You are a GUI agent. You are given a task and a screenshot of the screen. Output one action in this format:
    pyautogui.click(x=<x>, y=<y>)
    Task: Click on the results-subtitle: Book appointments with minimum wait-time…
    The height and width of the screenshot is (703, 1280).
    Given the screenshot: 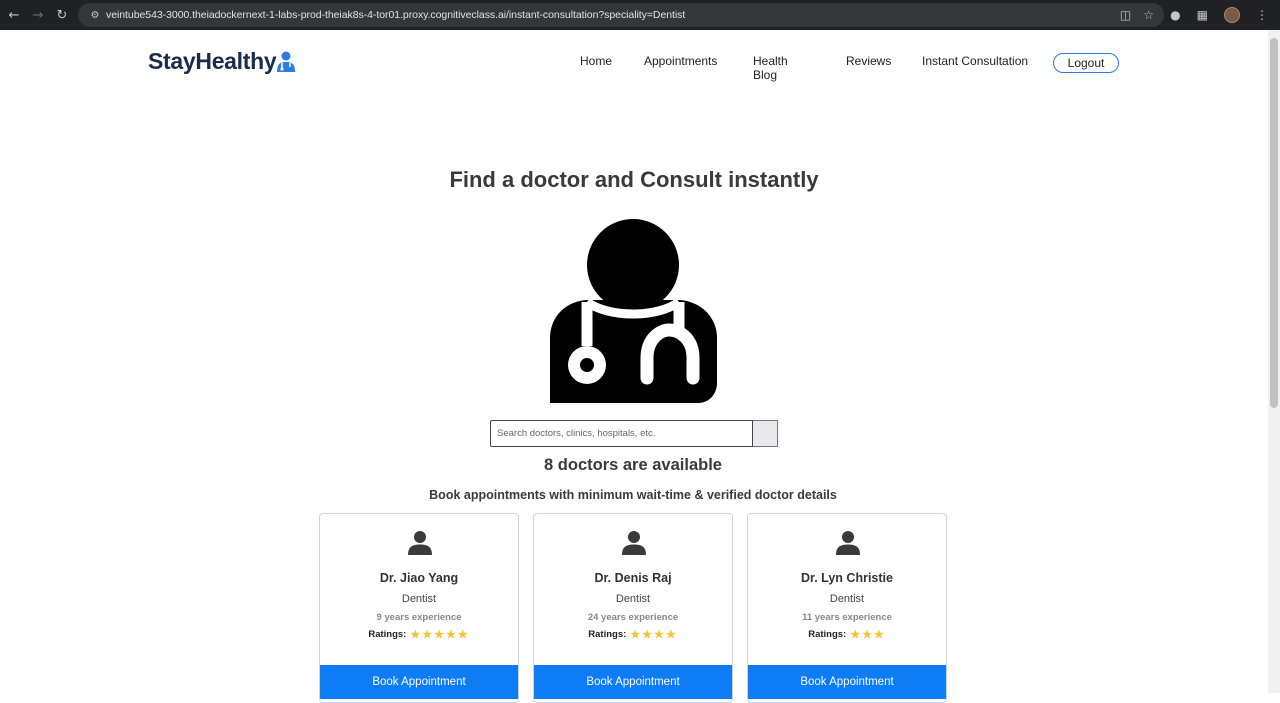 What is the action you would take?
    pyautogui.click(x=633, y=495)
    